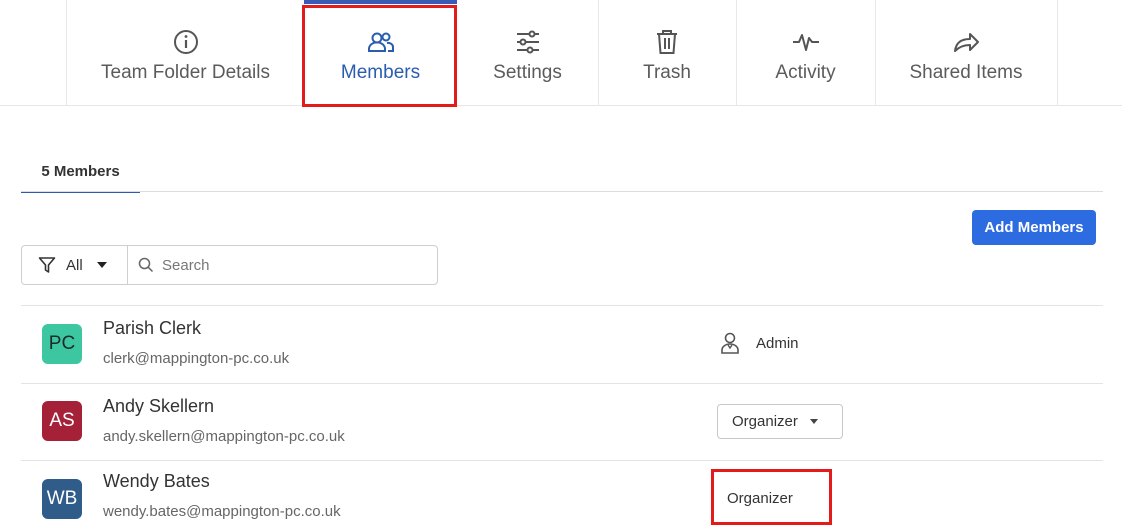 The width and height of the screenshot is (1122, 529). Describe the element at coordinates (156, 481) in the screenshot. I see `member-name: Wendy Bates` at that location.